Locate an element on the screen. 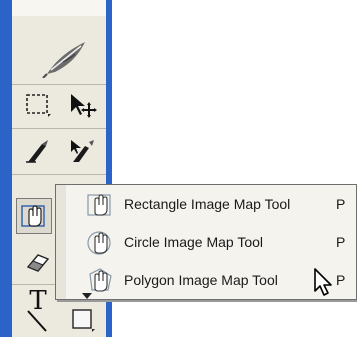  marquee-tool-icon is located at coordinates (38, 105).